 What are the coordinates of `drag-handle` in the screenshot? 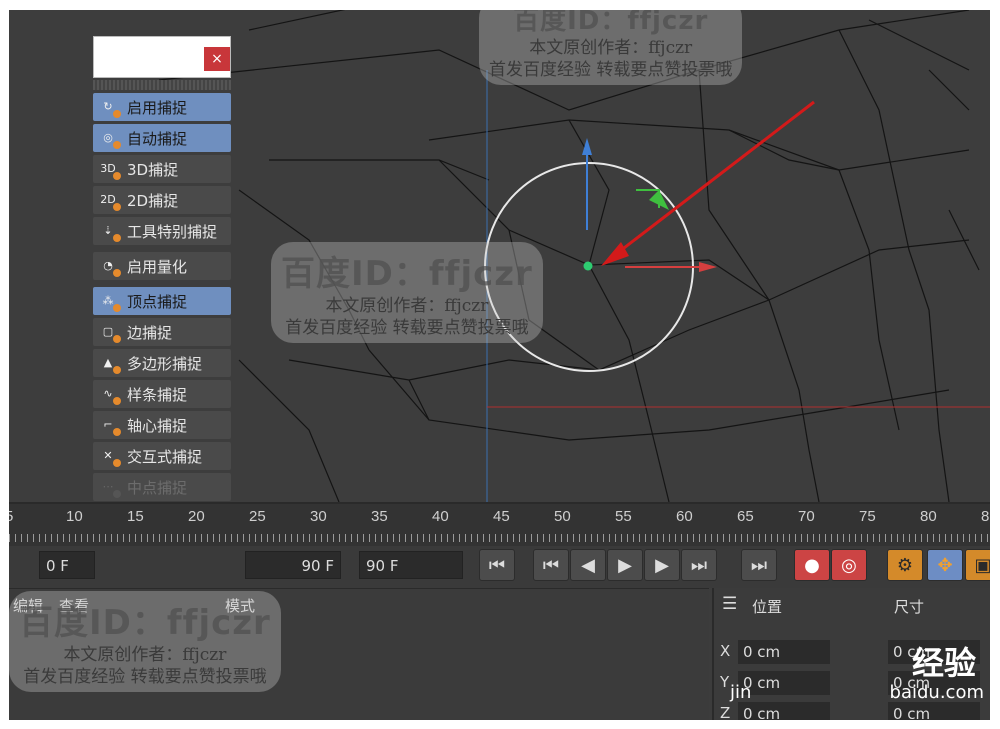 It's located at (162, 85).